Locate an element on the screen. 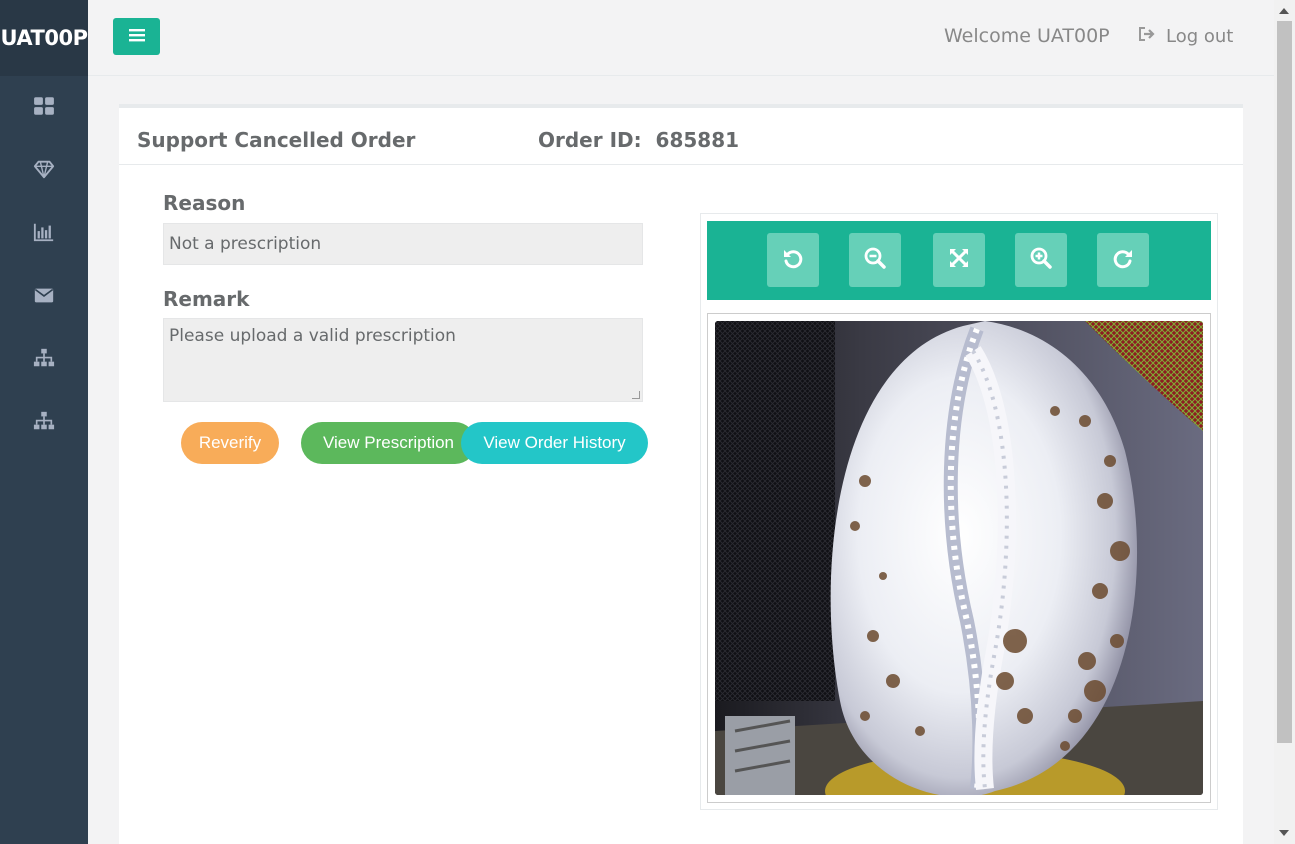 This screenshot has width=1295, height=844. logout-label: Log out is located at coordinates (1200, 36).